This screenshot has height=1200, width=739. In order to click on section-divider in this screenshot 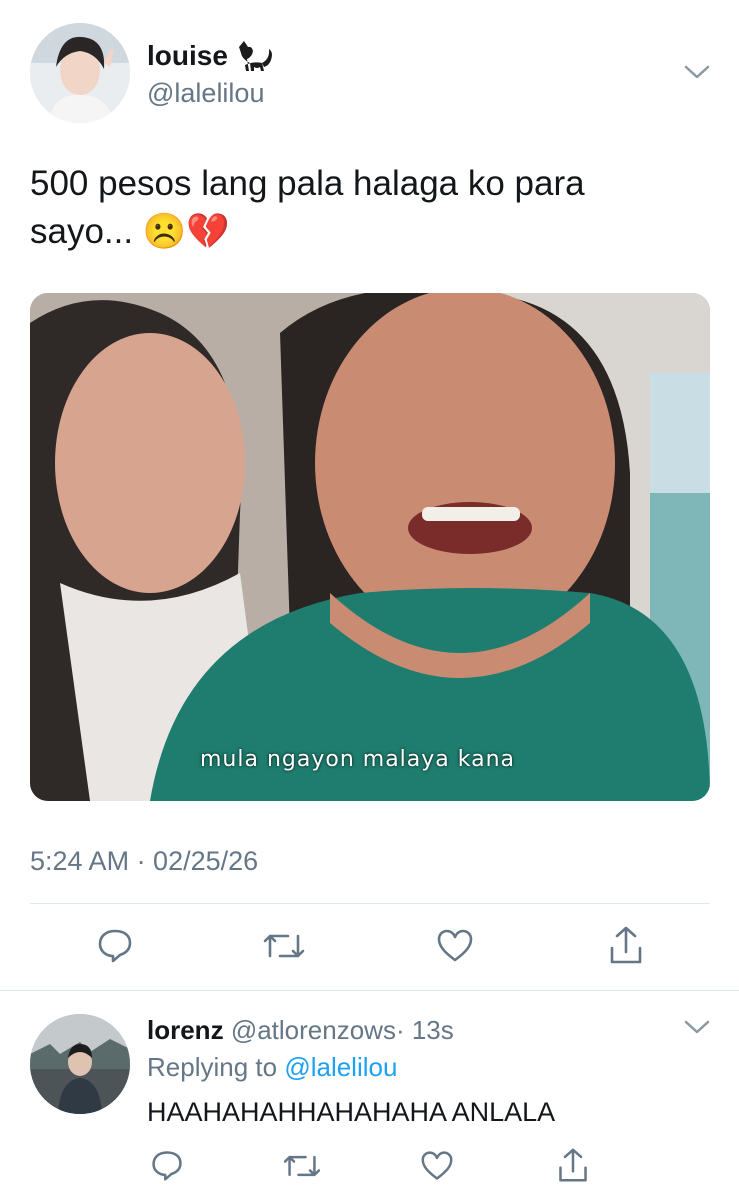, I will do `click(369, 990)`.